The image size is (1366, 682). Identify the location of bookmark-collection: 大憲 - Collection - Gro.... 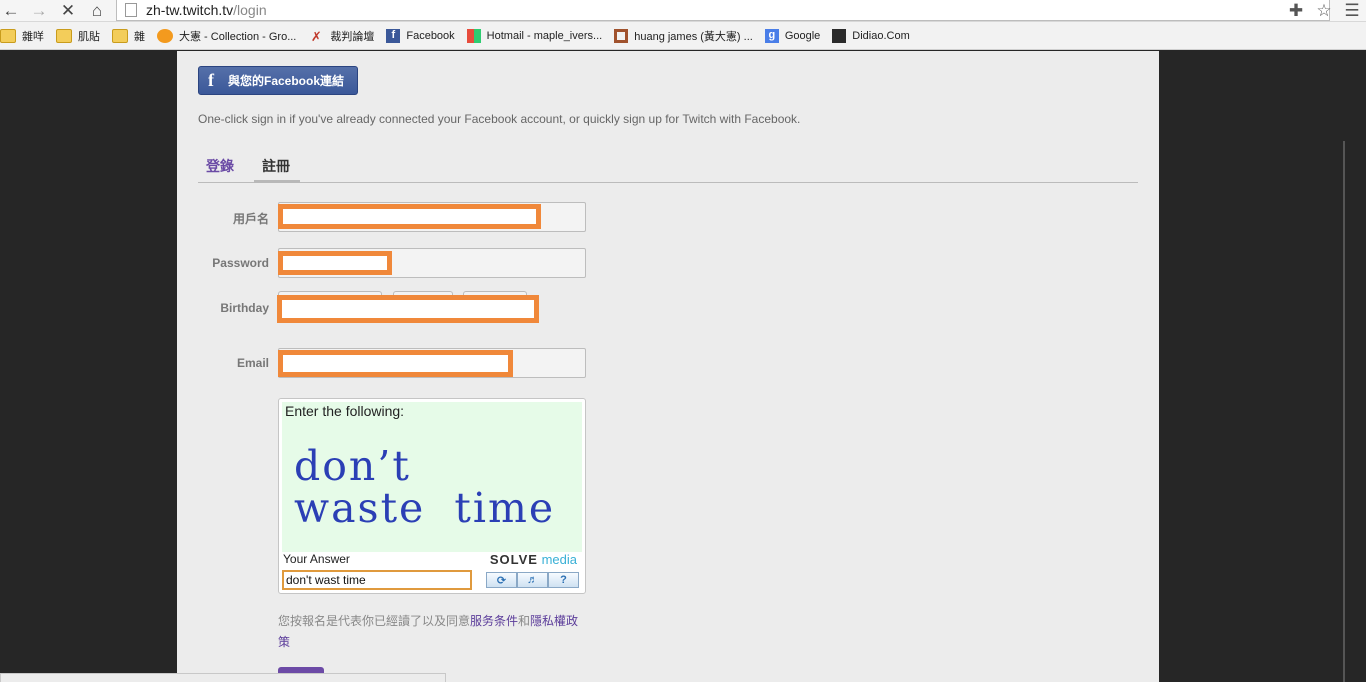
(226, 36).